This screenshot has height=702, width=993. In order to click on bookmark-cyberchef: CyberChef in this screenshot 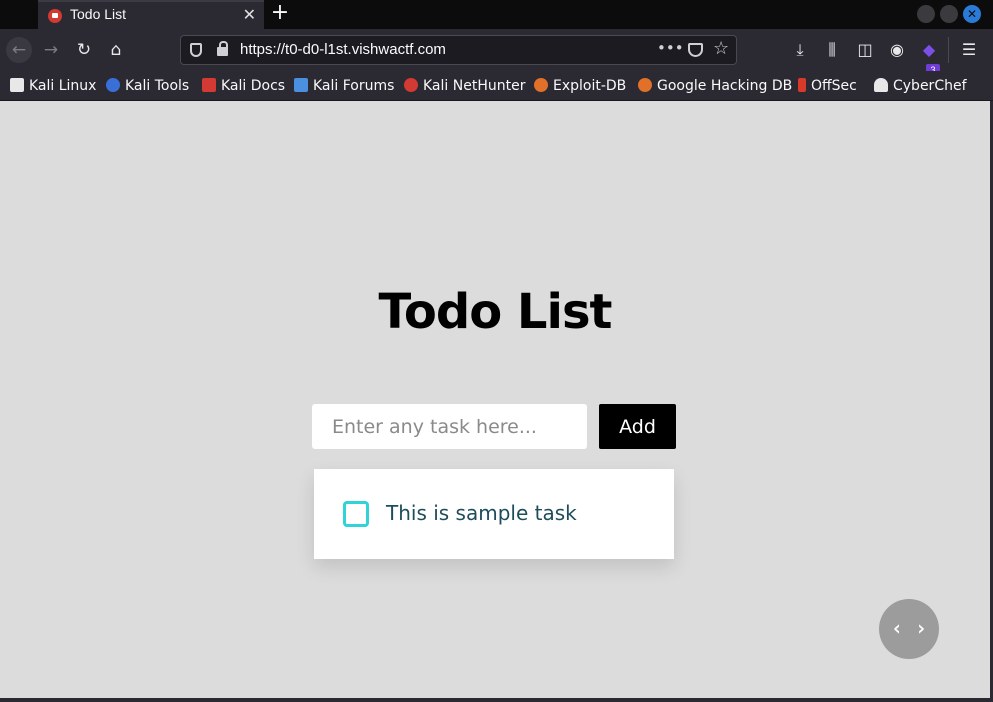, I will do `click(920, 86)`.